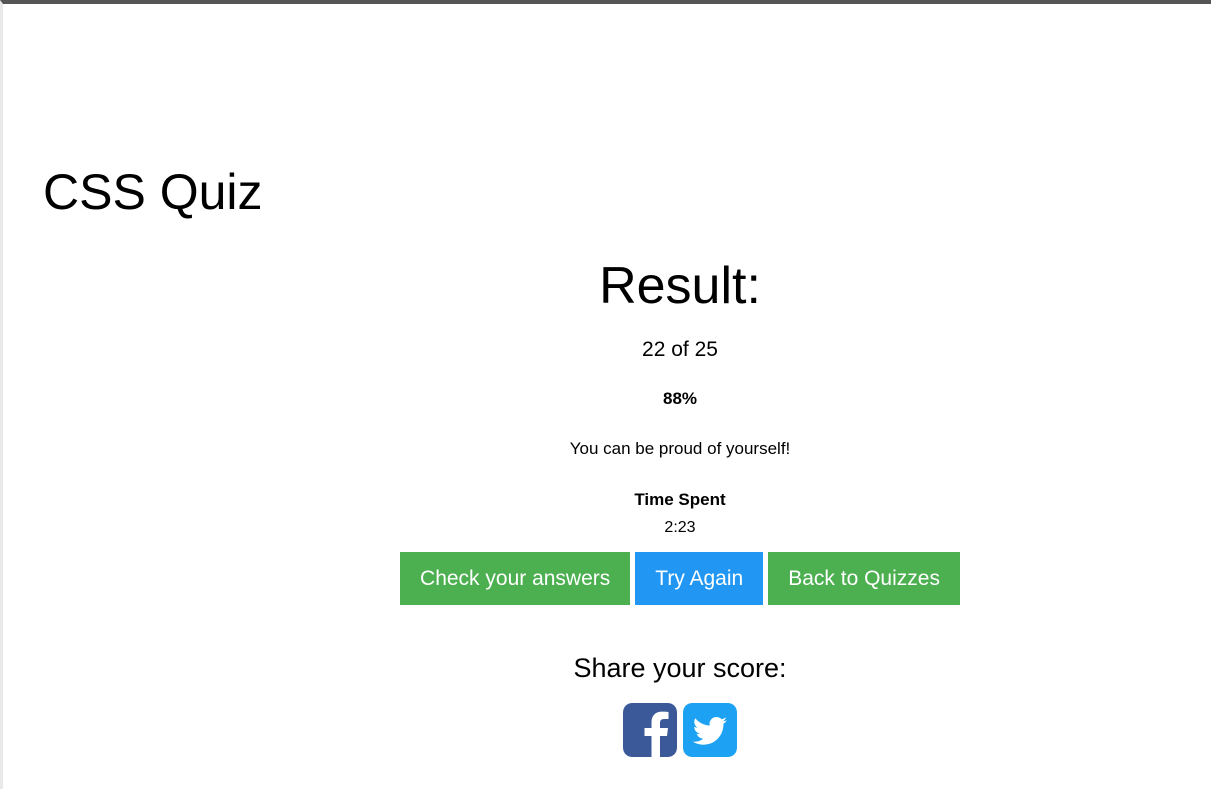 The height and width of the screenshot is (789, 1211). What do you see at coordinates (680, 527) in the screenshot?
I see `time-spent-value: 2:23` at bounding box center [680, 527].